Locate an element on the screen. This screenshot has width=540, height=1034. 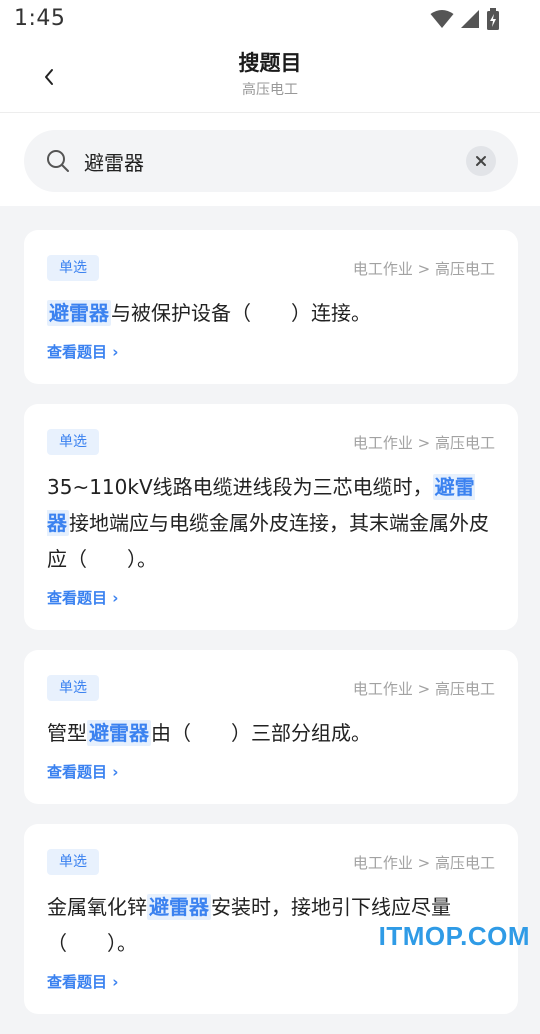
question-text-before: 35~110kV线路电缆进线段为三芯电缆时， is located at coordinates (240, 487).